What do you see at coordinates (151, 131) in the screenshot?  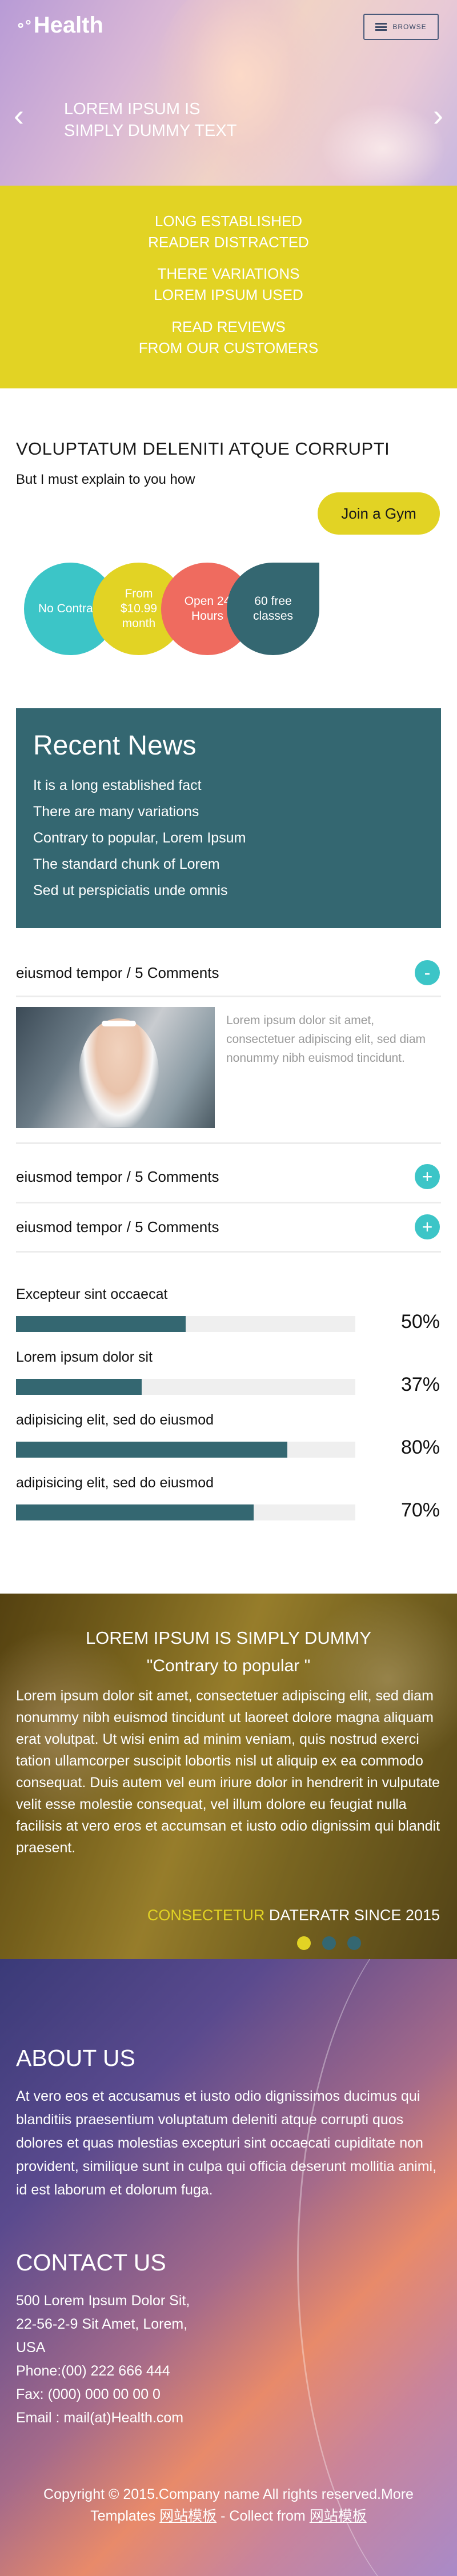 I see `hero-line-2: SIMPLY DUMMY TEXT` at bounding box center [151, 131].